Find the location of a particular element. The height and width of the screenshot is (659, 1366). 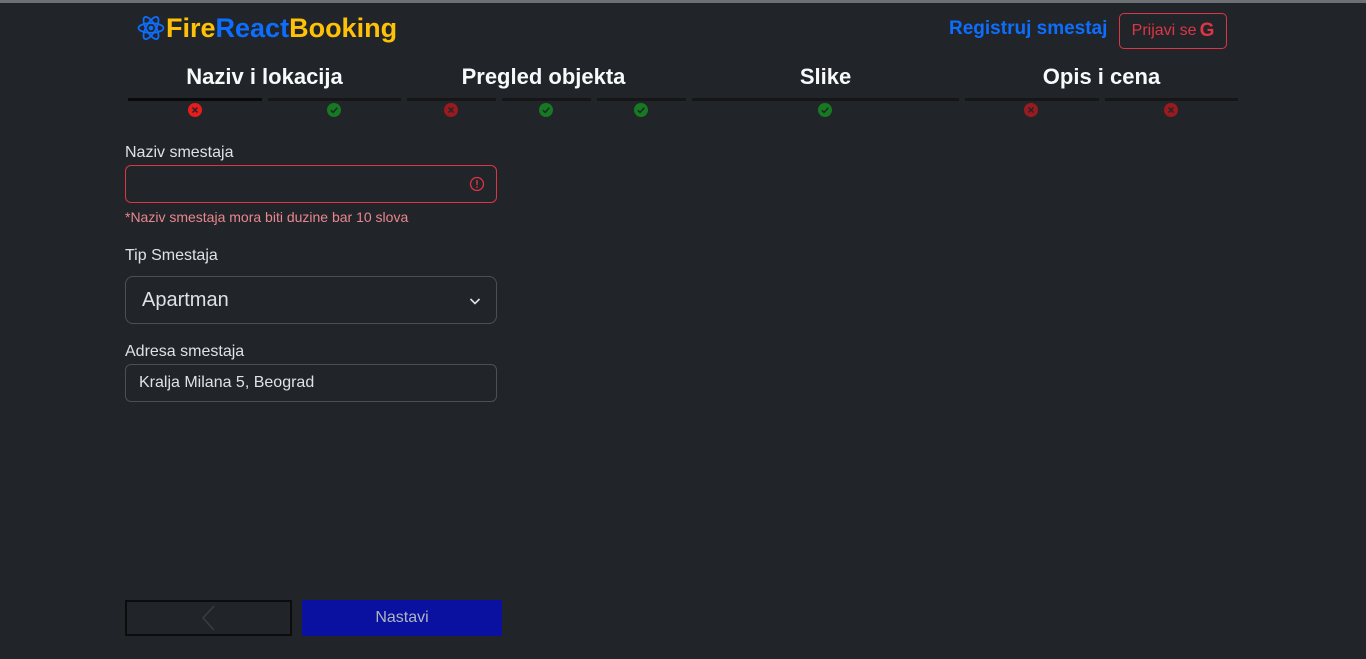

brand-logo: Fire React Booking is located at coordinates (267, 28).